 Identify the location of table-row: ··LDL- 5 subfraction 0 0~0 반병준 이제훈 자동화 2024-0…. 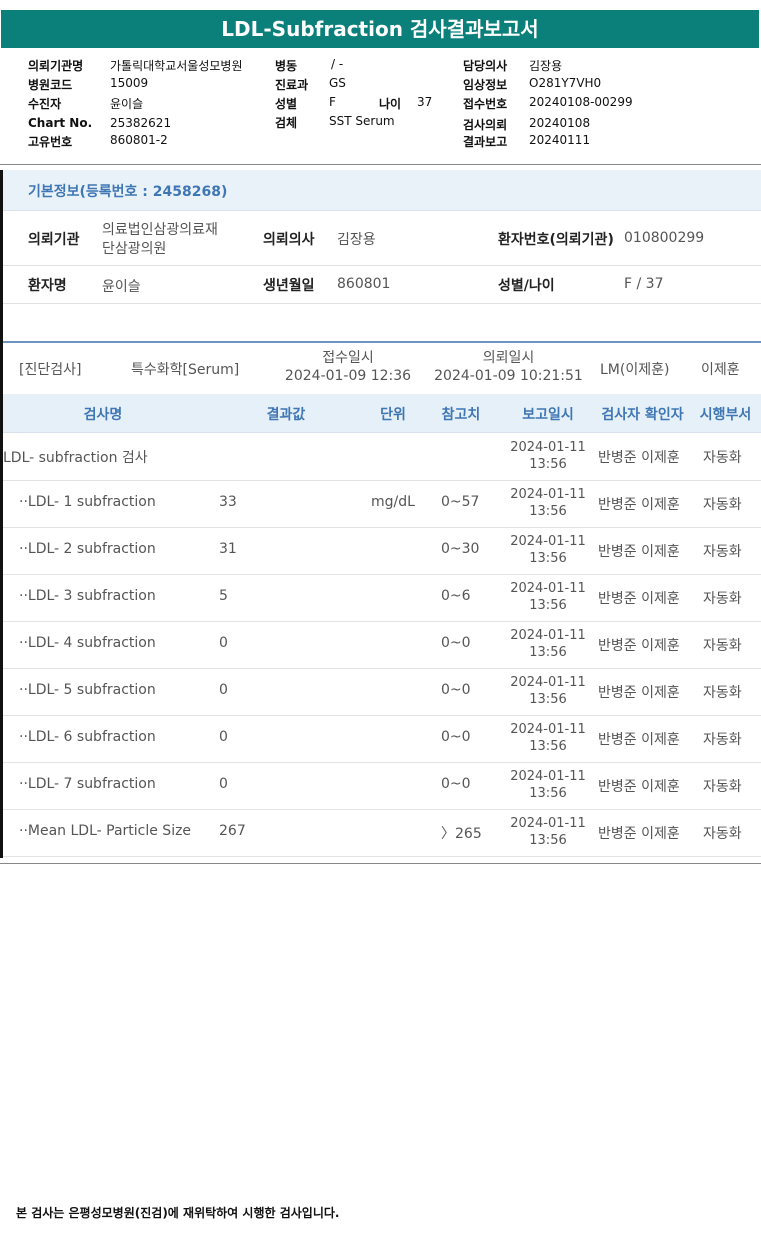
(382, 692).